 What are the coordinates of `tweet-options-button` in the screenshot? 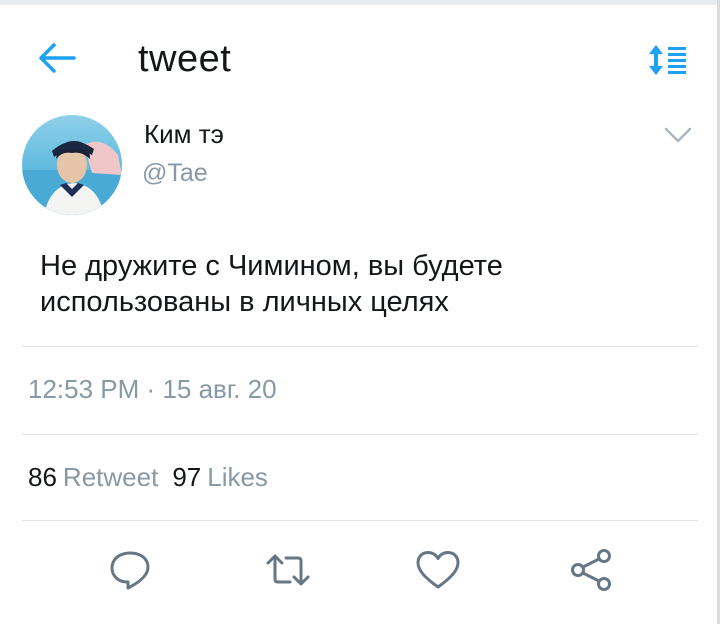 It's located at (678, 135).